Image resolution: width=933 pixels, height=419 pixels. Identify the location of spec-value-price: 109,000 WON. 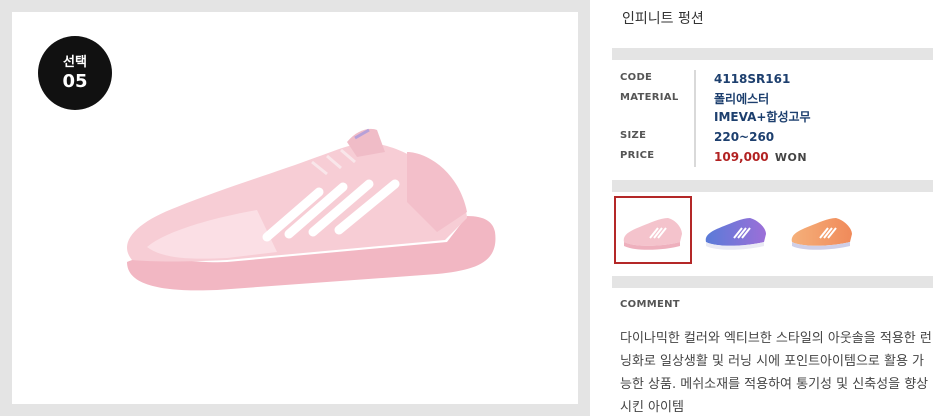
(760, 157).